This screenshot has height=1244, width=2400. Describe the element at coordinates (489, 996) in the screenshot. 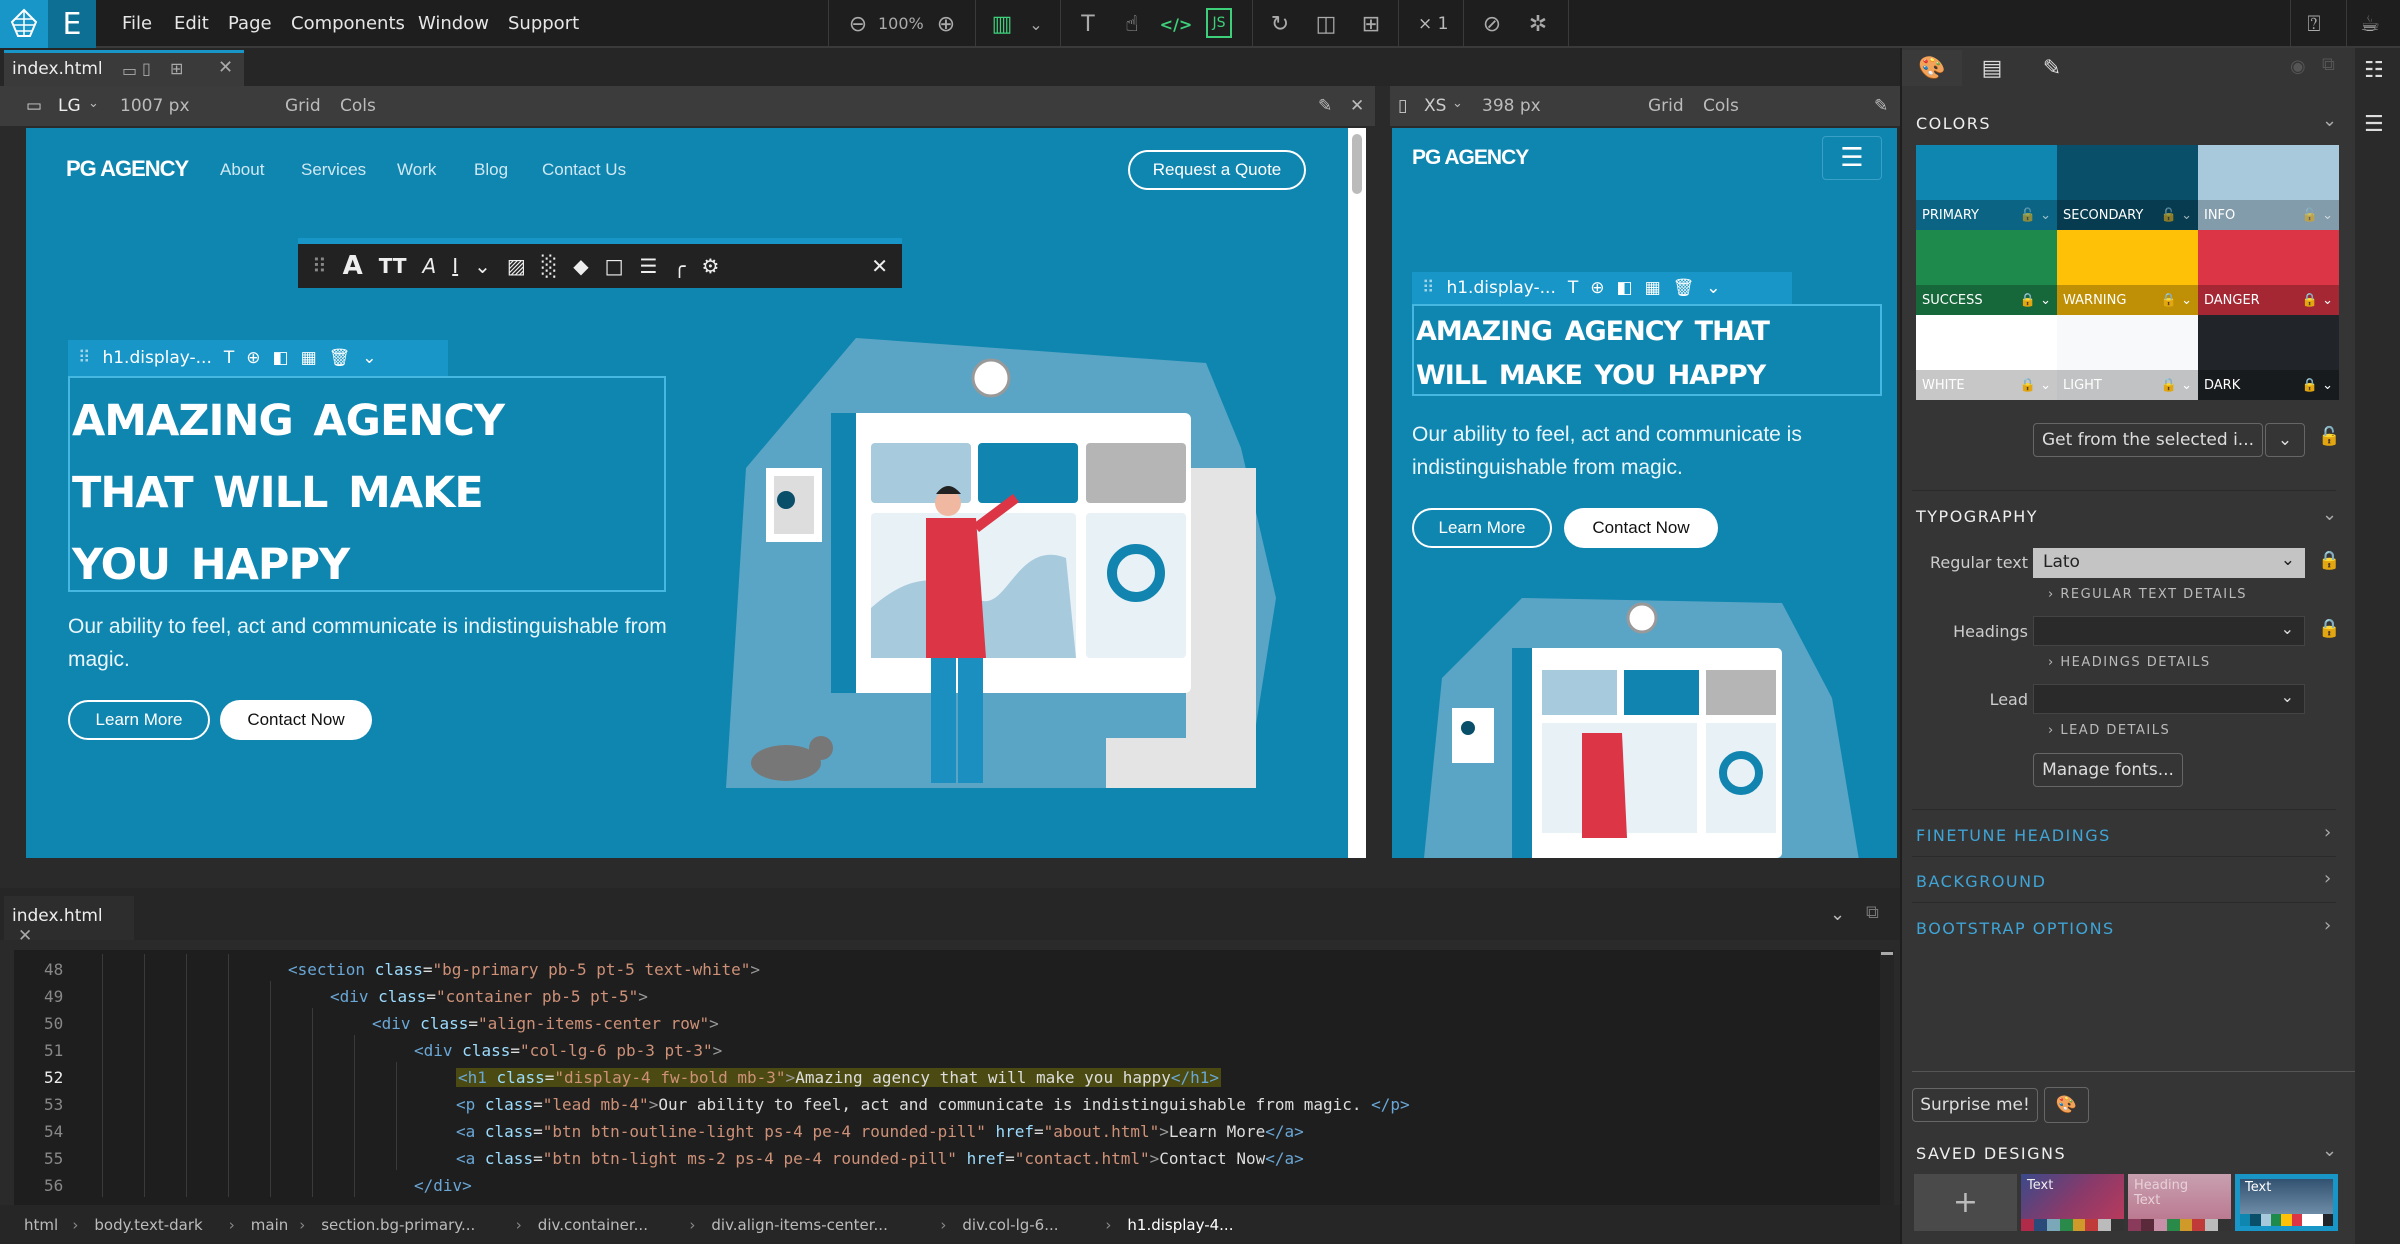

I see `code-line: <div class="container pb-5 pt-5">` at that location.